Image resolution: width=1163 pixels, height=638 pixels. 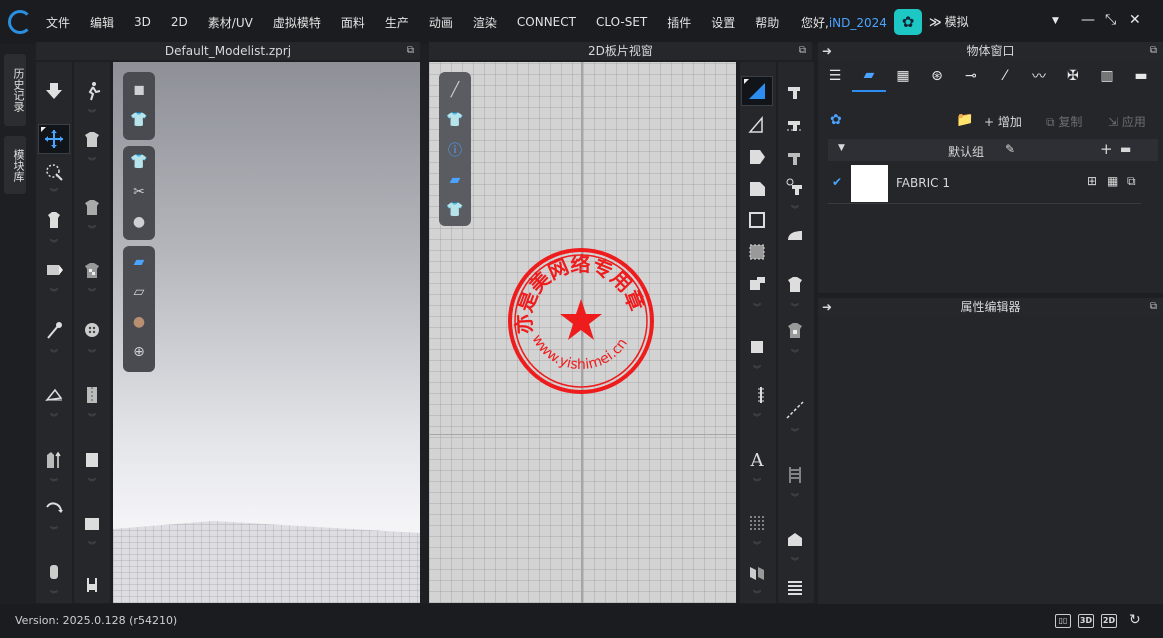 I want to click on steam-iron-tool, so click(x=795, y=235).